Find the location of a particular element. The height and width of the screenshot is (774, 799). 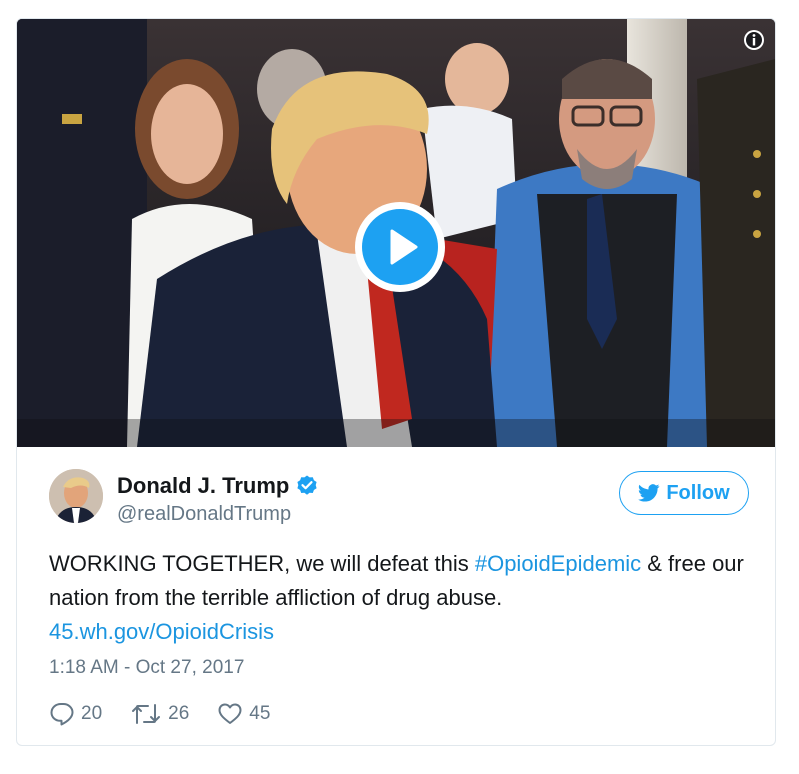

avatar is located at coordinates (76, 496).